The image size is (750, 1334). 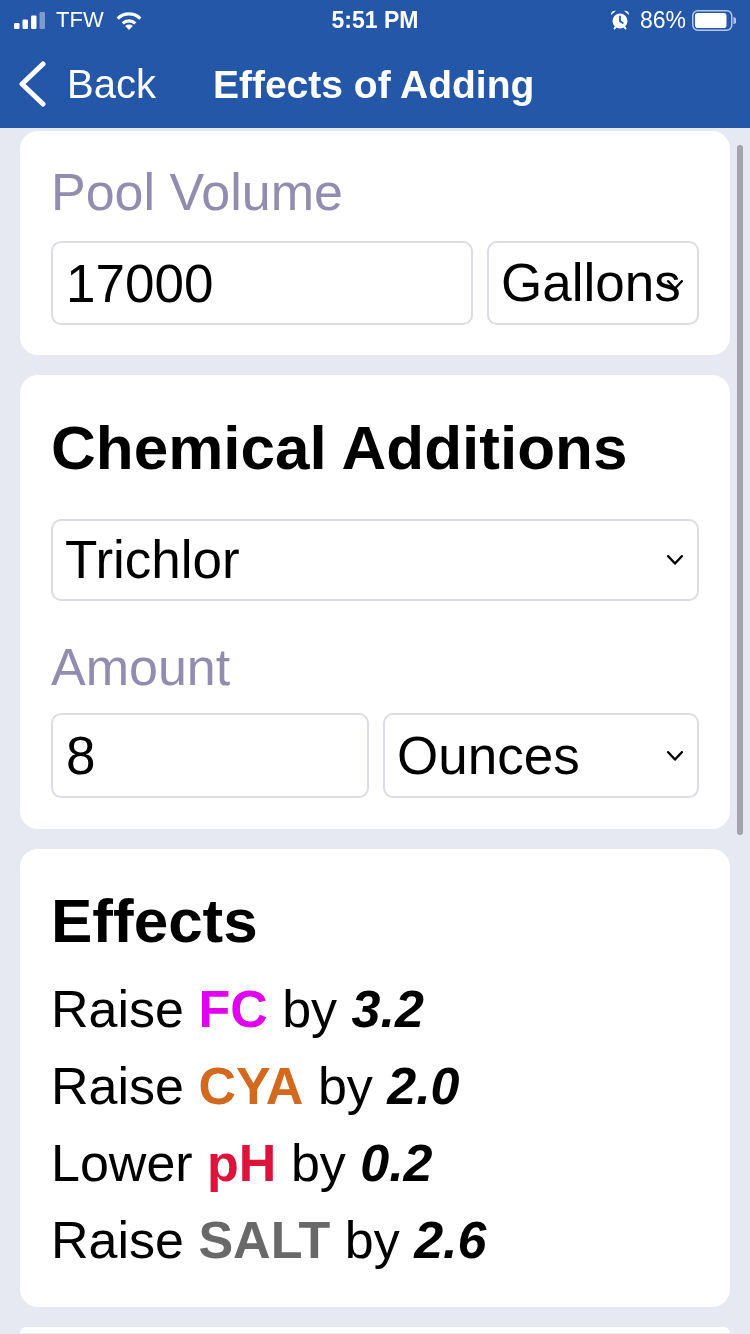 I want to click on volume-input: 17000, so click(x=262, y=283).